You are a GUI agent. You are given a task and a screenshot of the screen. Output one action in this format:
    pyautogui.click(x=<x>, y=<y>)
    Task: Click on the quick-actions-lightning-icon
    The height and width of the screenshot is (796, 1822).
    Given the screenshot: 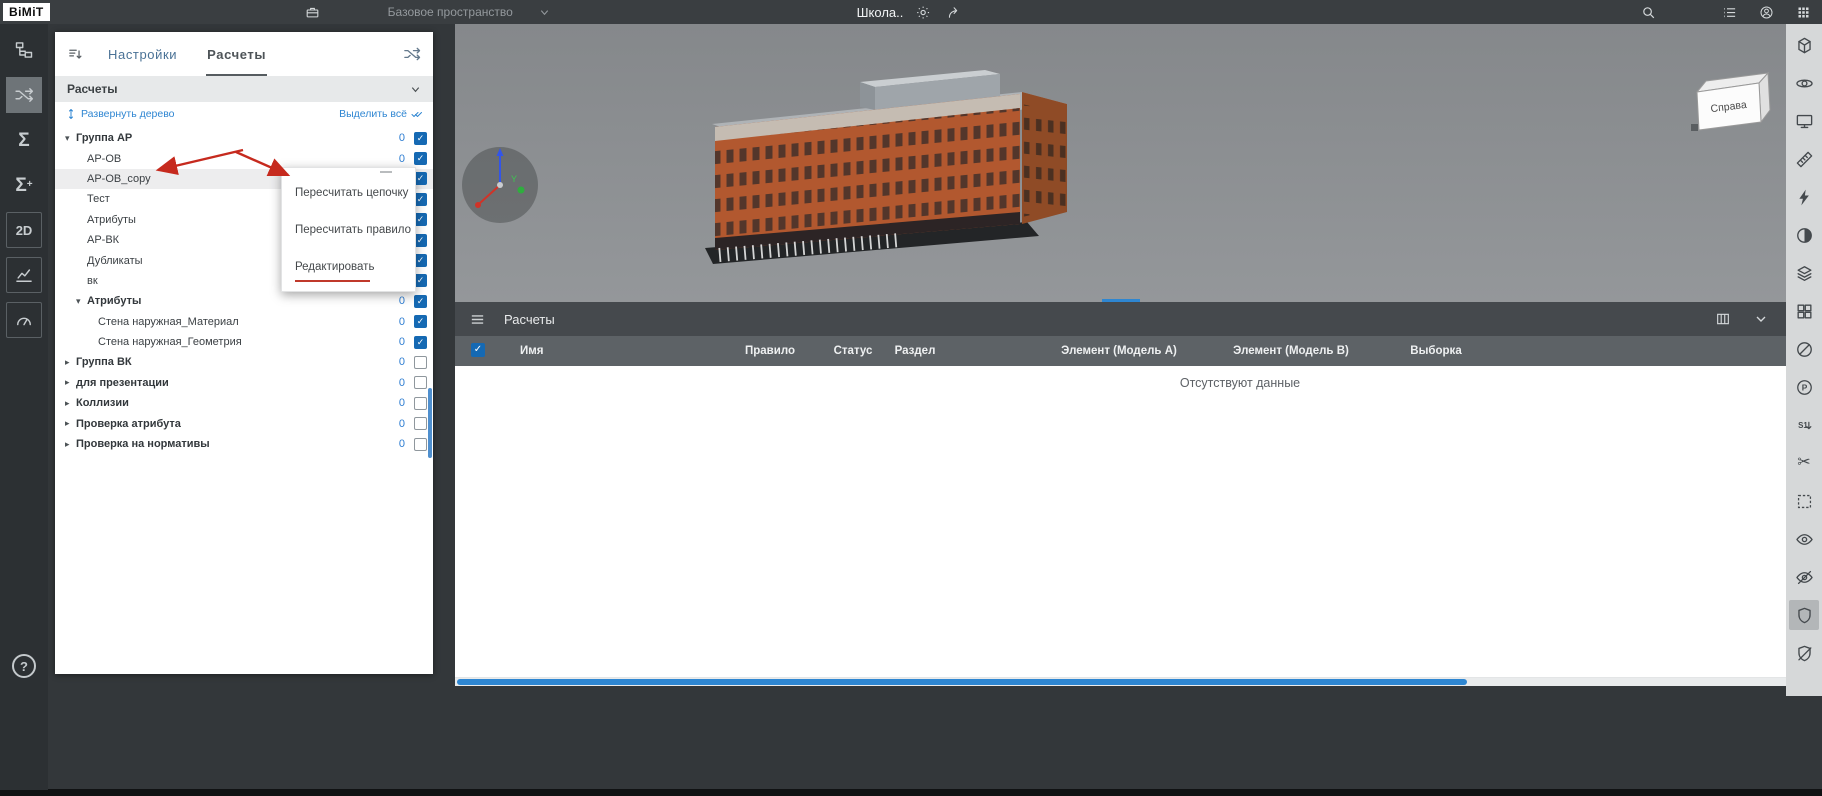 What is the action you would take?
    pyautogui.click(x=1804, y=197)
    